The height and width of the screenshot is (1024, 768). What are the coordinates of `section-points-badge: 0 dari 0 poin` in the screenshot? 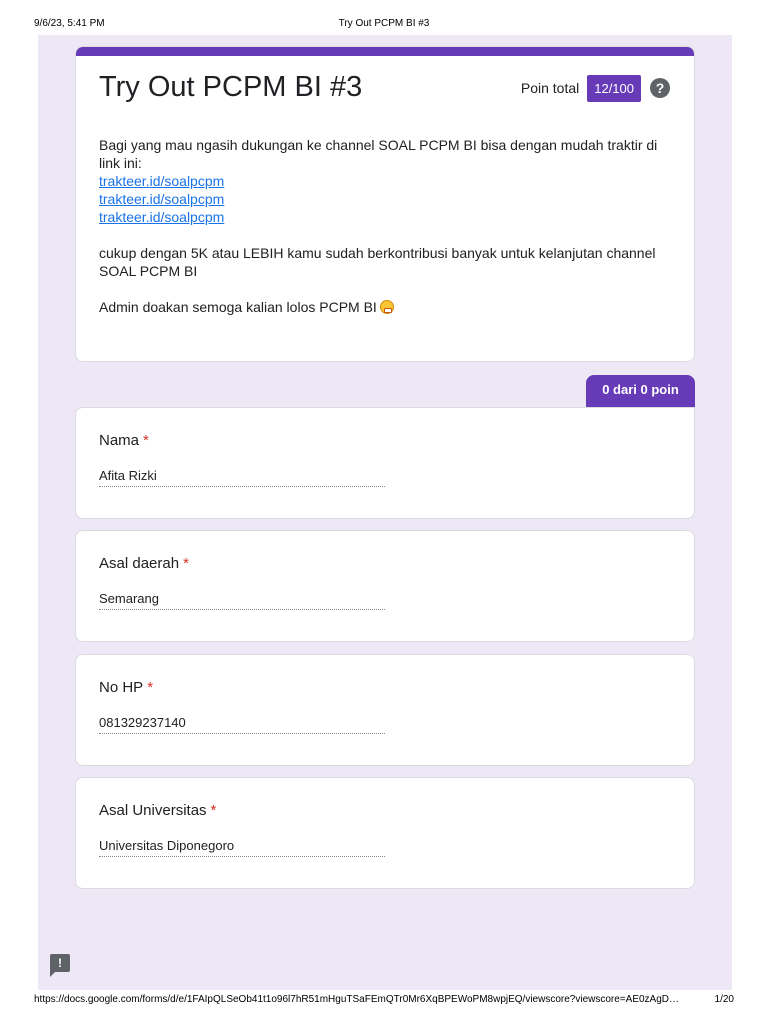 It's located at (640, 391).